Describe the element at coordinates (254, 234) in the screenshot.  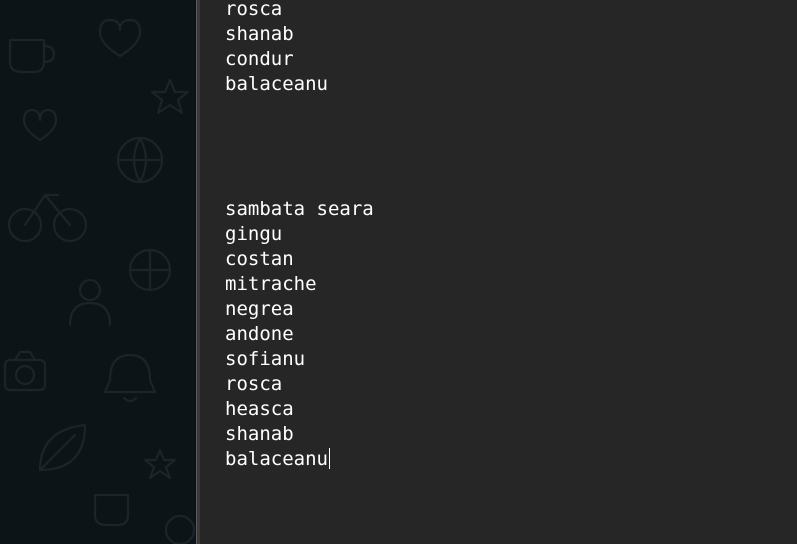
I see `text-line: gingu` at that location.